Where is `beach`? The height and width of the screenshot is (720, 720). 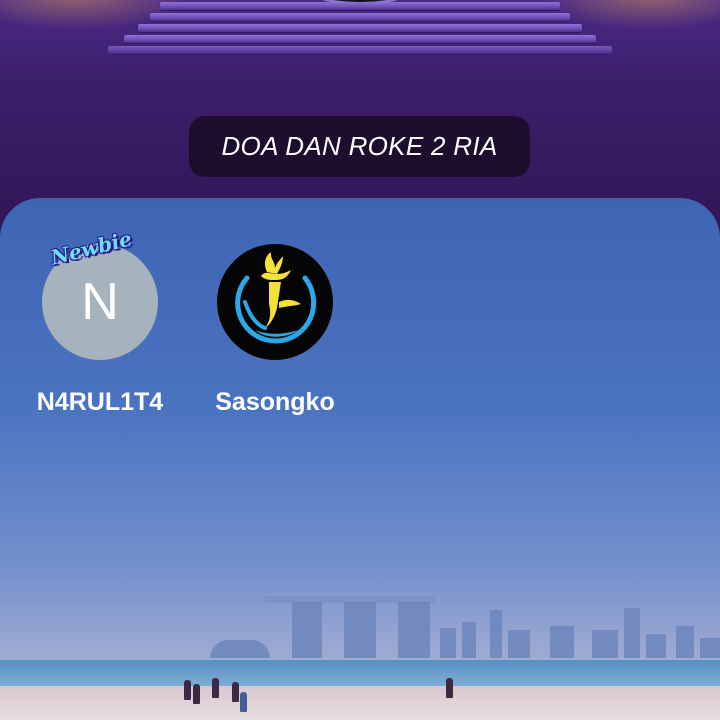 beach is located at coordinates (360, 703).